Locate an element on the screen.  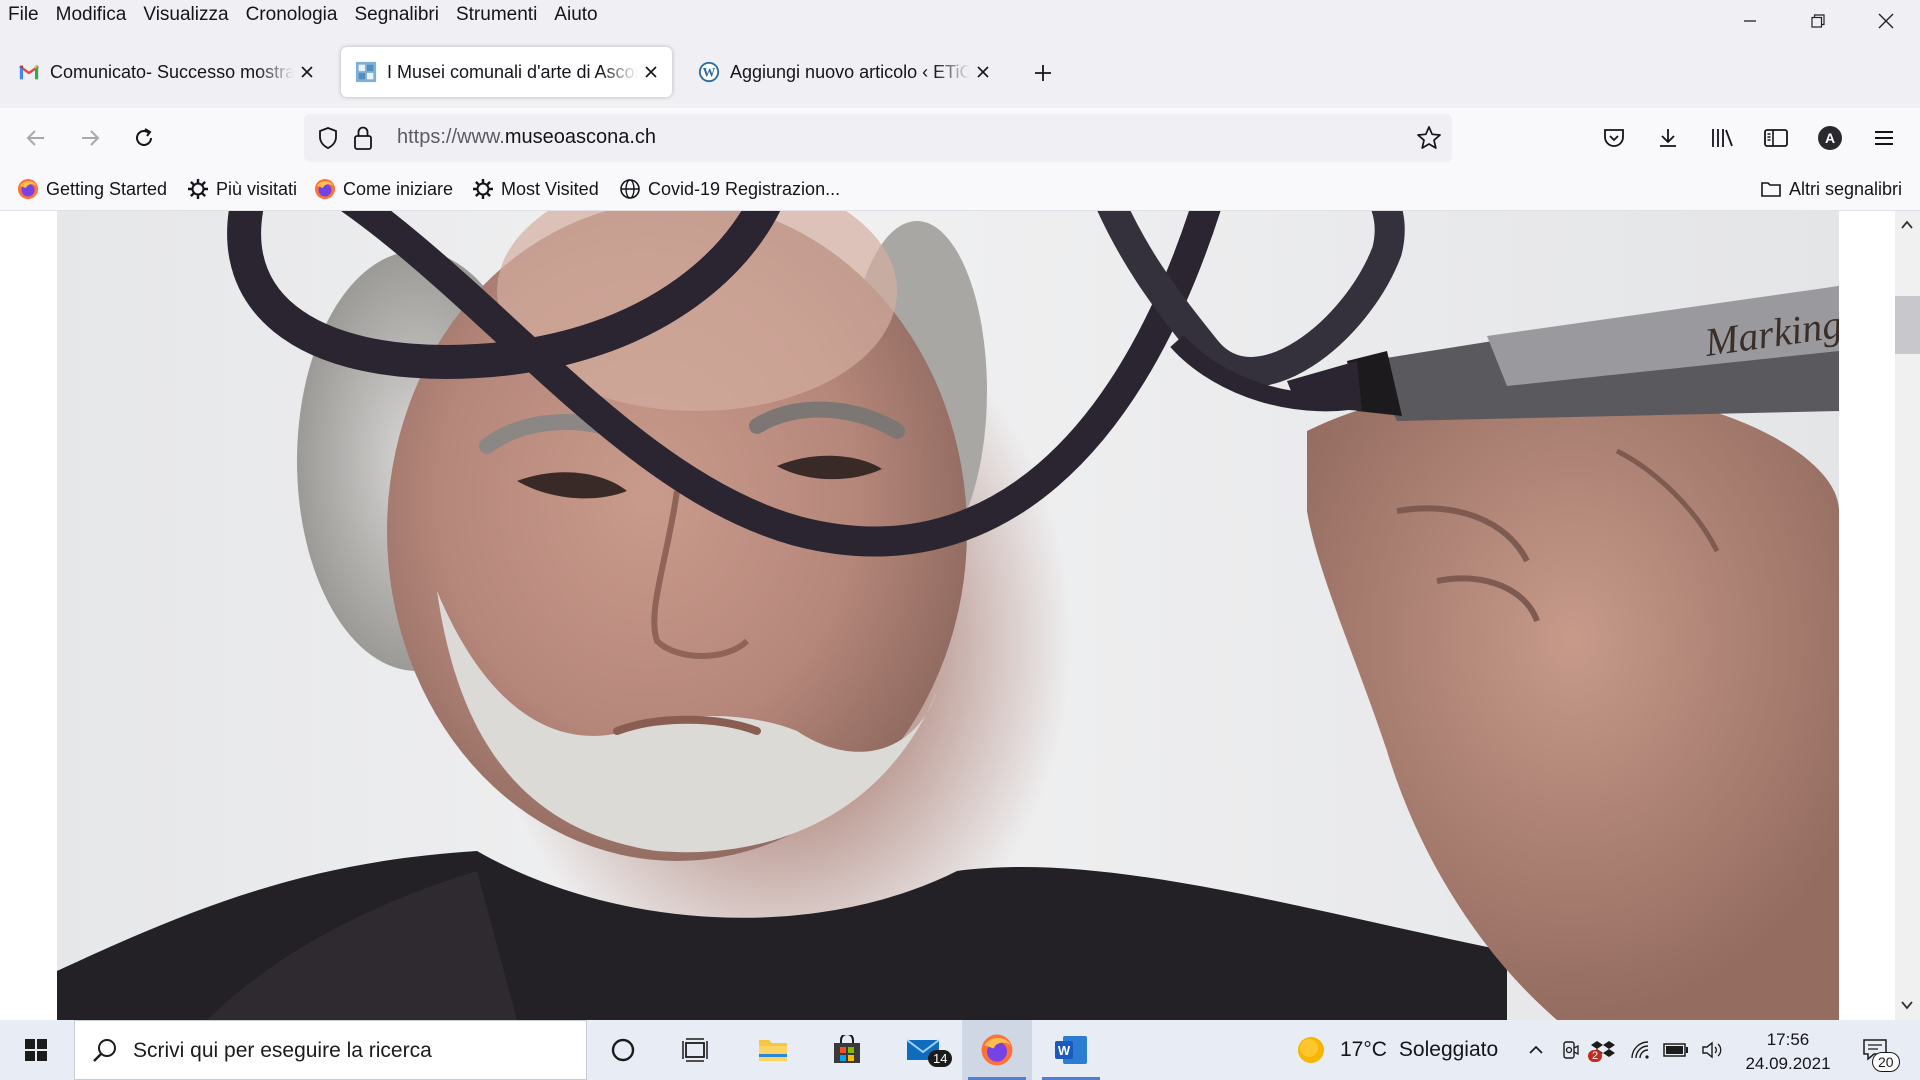
avatar: A is located at coordinates (1830, 138).